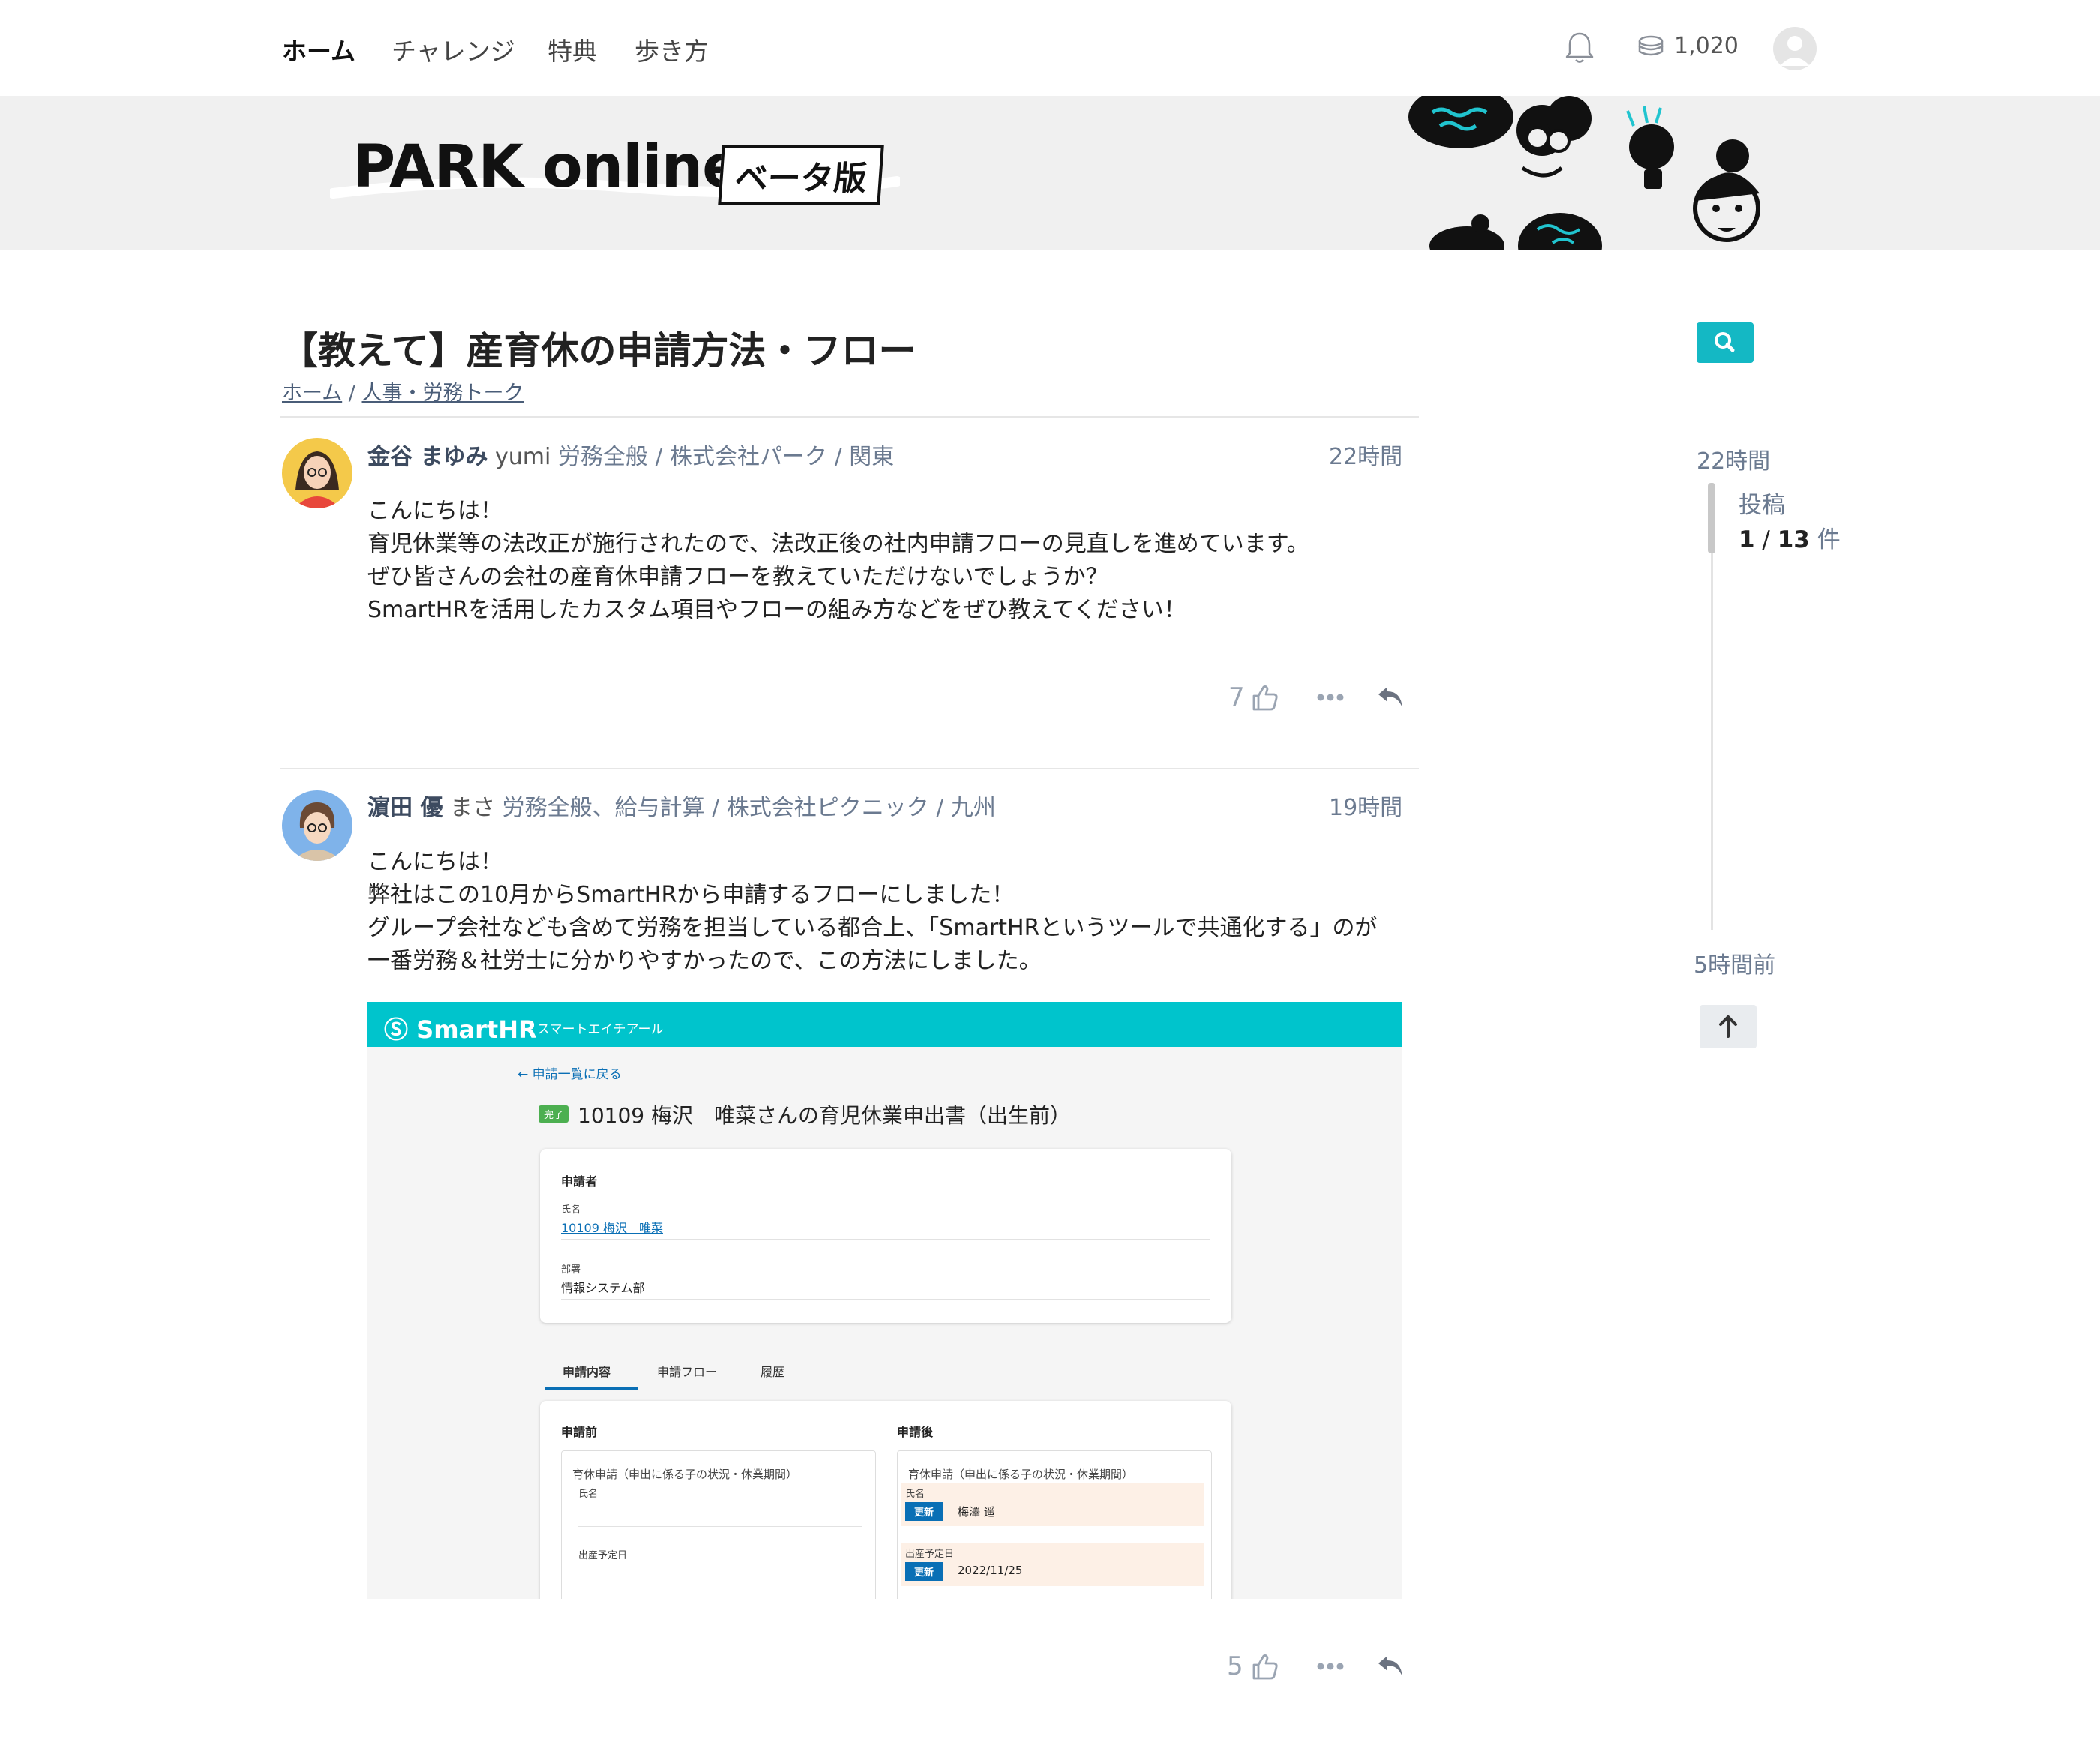 The image size is (2100, 1754). I want to click on timeline-position: 1 / 13 件, so click(1789, 539).